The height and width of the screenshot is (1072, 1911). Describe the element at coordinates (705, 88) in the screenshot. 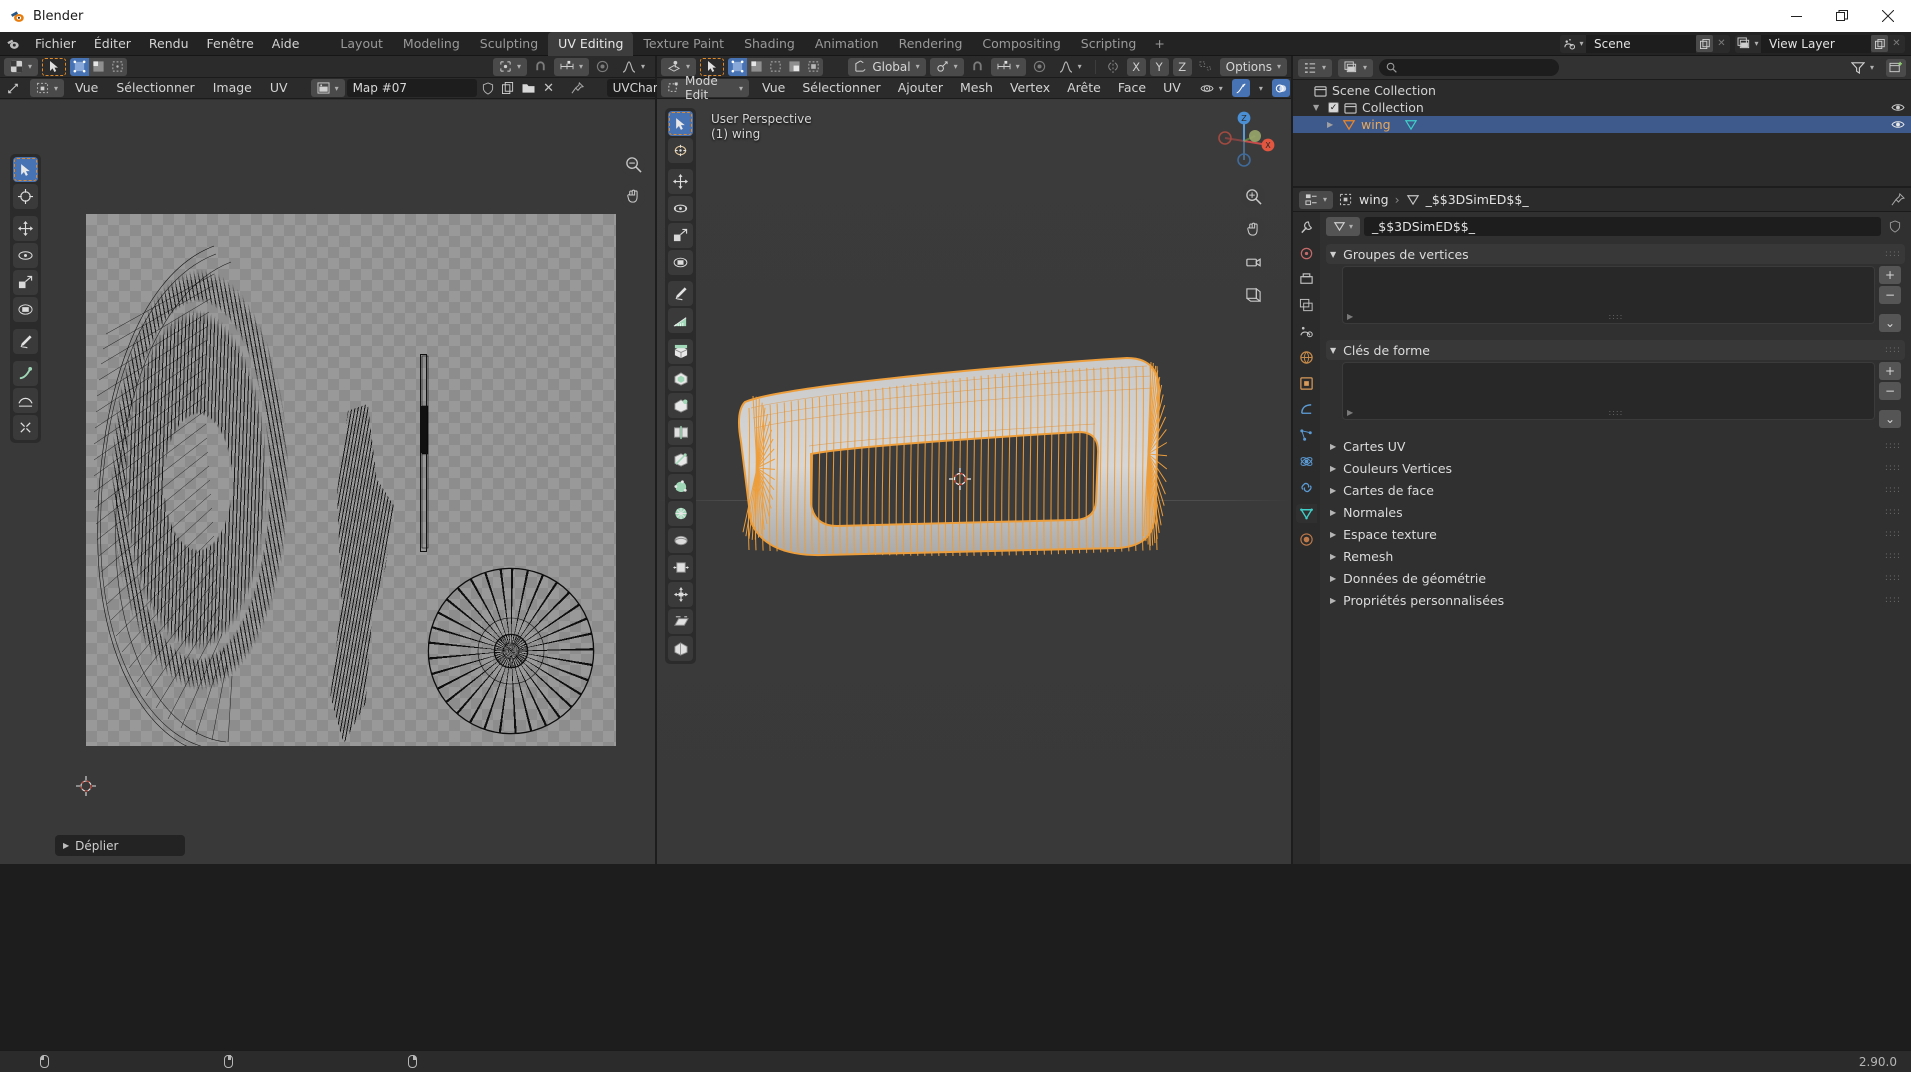

I see `interaction-mode-selector: Mode Edit ▾` at that location.